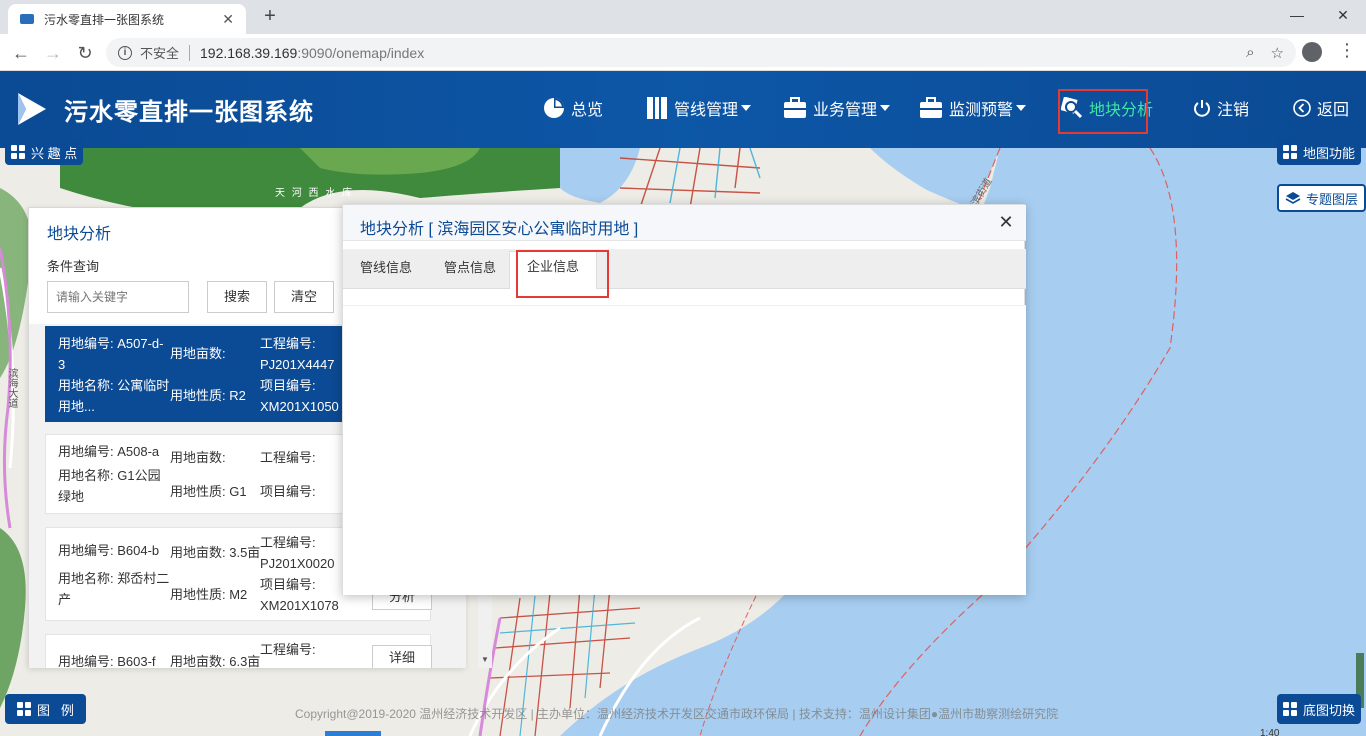 This screenshot has width=1366, height=736. What do you see at coordinates (1343, 15) in the screenshot?
I see `close-window-button: ✕` at bounding box center [1343, 15].